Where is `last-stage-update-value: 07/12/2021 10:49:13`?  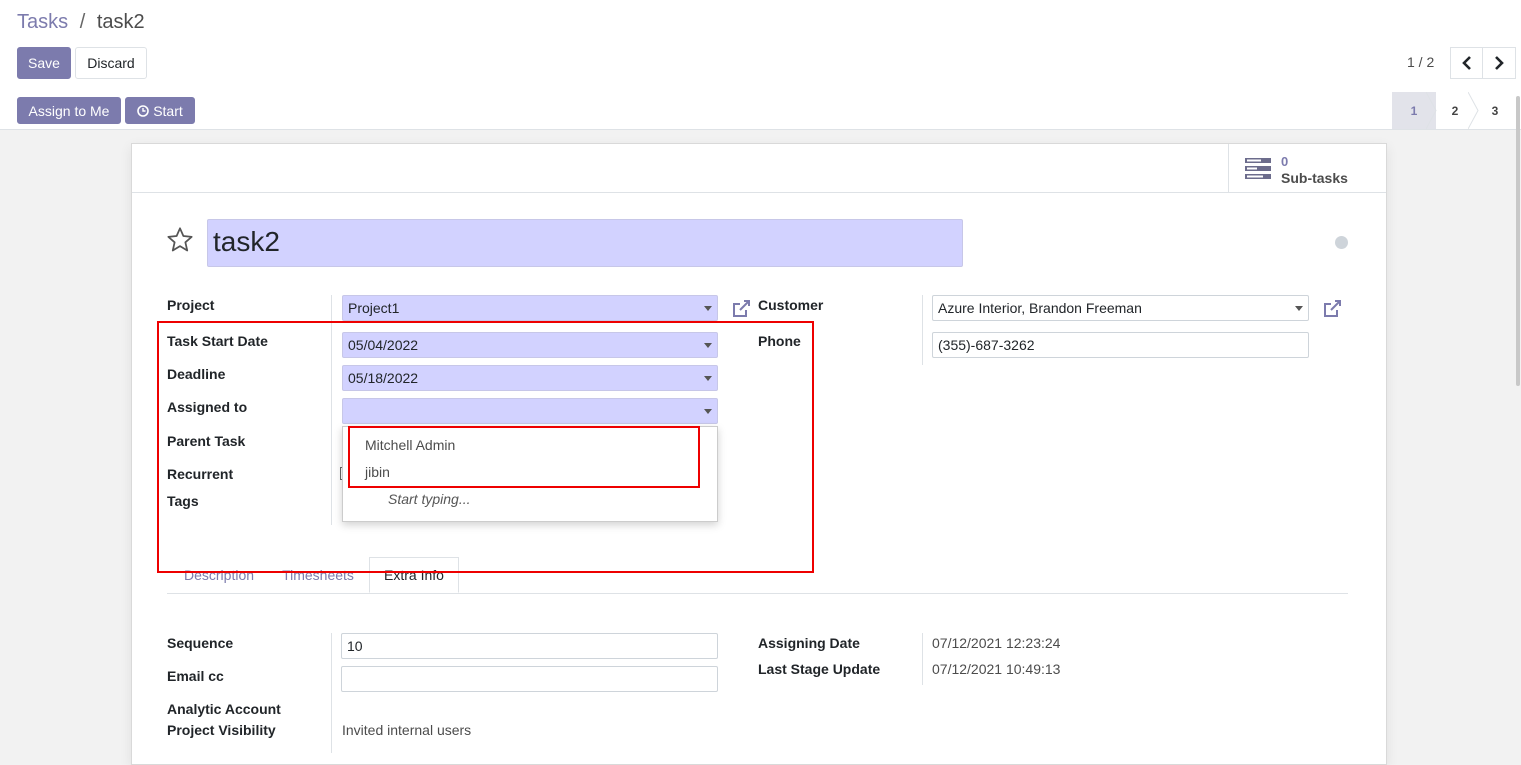 last-stage-update-value: 07/12/2021 10:49:13 is located at coordinates (996, 669).